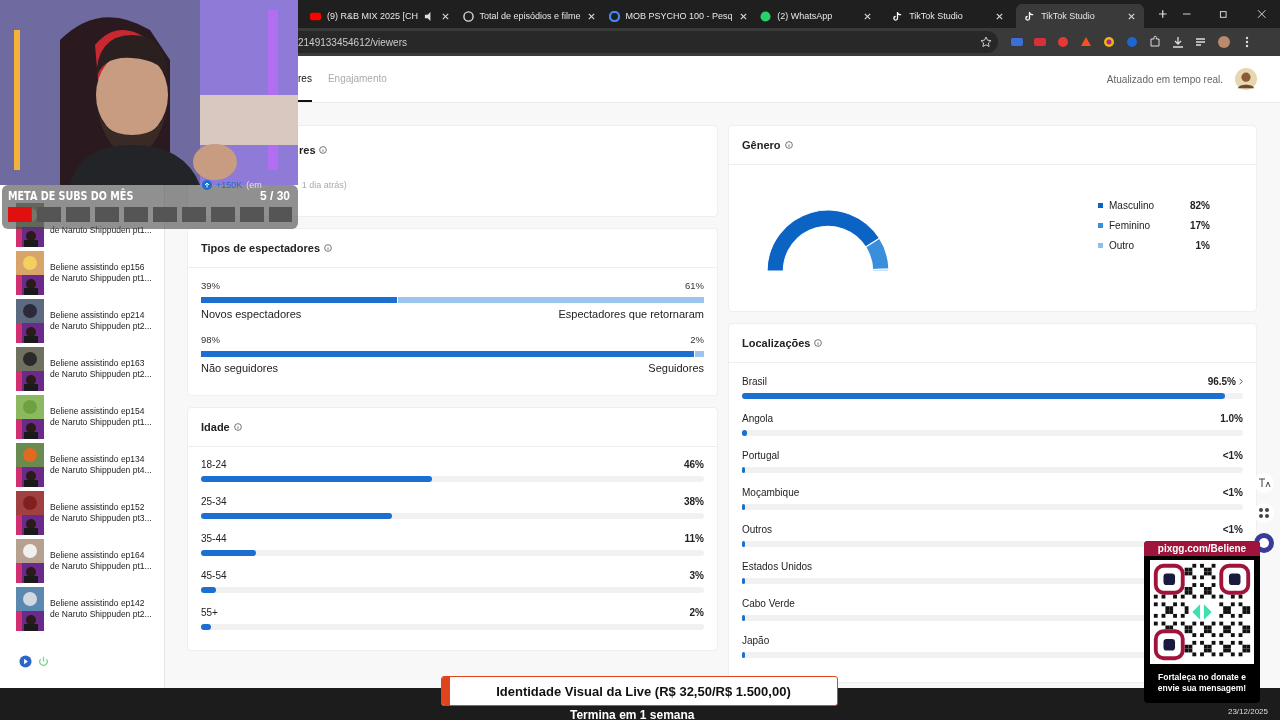 This screenshot has height=720, width=1280. What do you see at coordinates (1200, 225) in the screenshot?
I see `legend-value: 17%` at bounding box center [1200, 225].